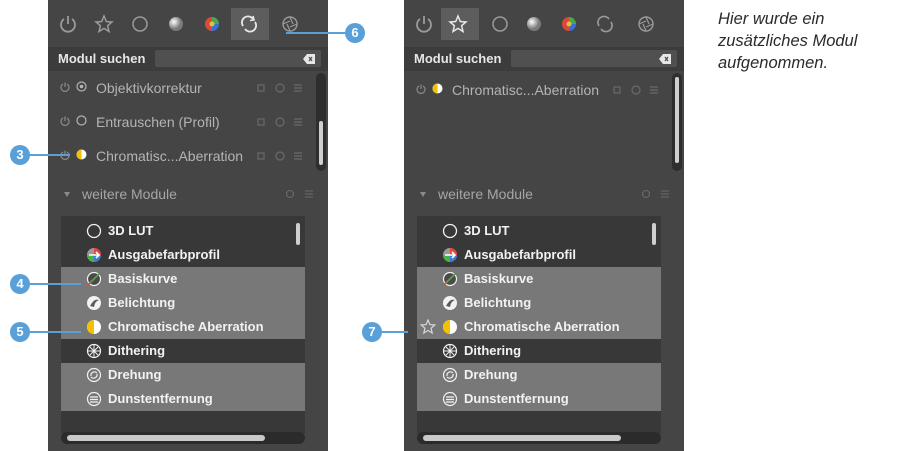  I want to click on list-item-label: Belichtung, so click(142, 302).